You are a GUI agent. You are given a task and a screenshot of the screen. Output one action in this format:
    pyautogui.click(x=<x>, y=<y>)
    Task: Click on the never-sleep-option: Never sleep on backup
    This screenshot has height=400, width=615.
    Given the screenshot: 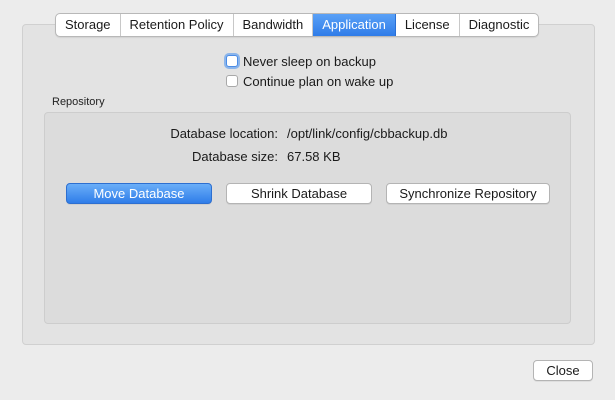 What is the action you would take?
    pyautogui.click(x=301, y=61)
    